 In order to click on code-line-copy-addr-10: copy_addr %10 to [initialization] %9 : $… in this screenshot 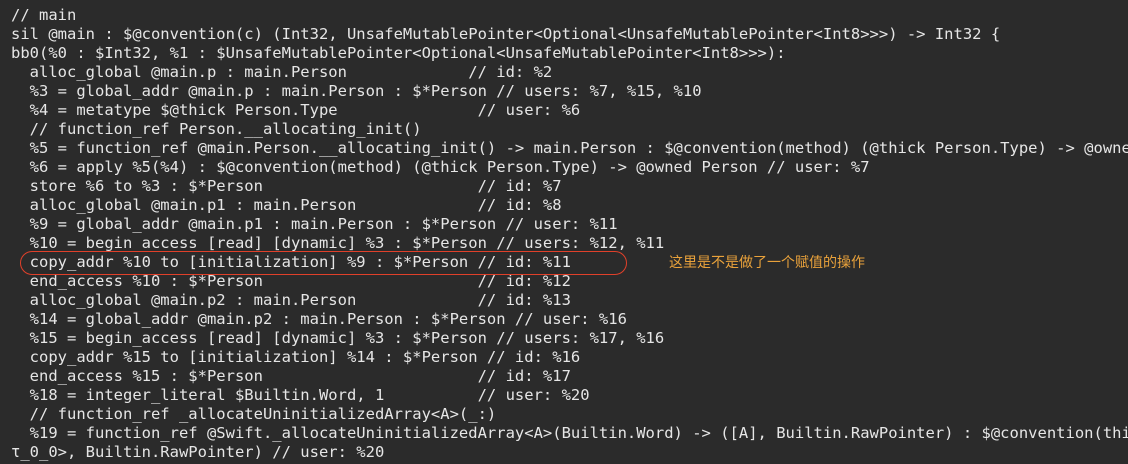, I will do `click(291, 262)`.